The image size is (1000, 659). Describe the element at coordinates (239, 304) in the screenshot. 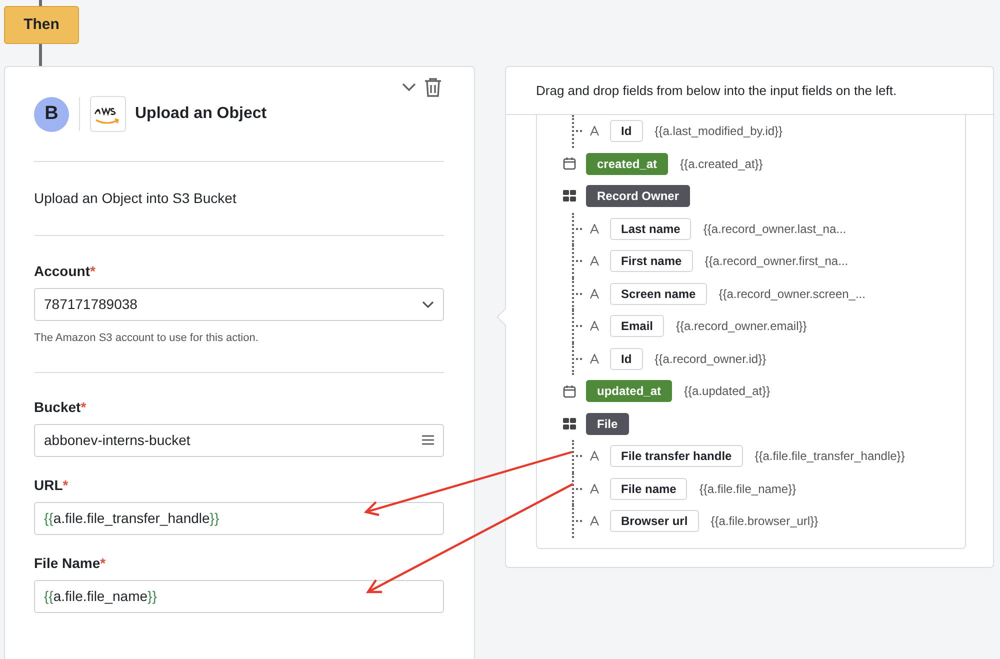

I see `account-select: 787171789038` at that location.